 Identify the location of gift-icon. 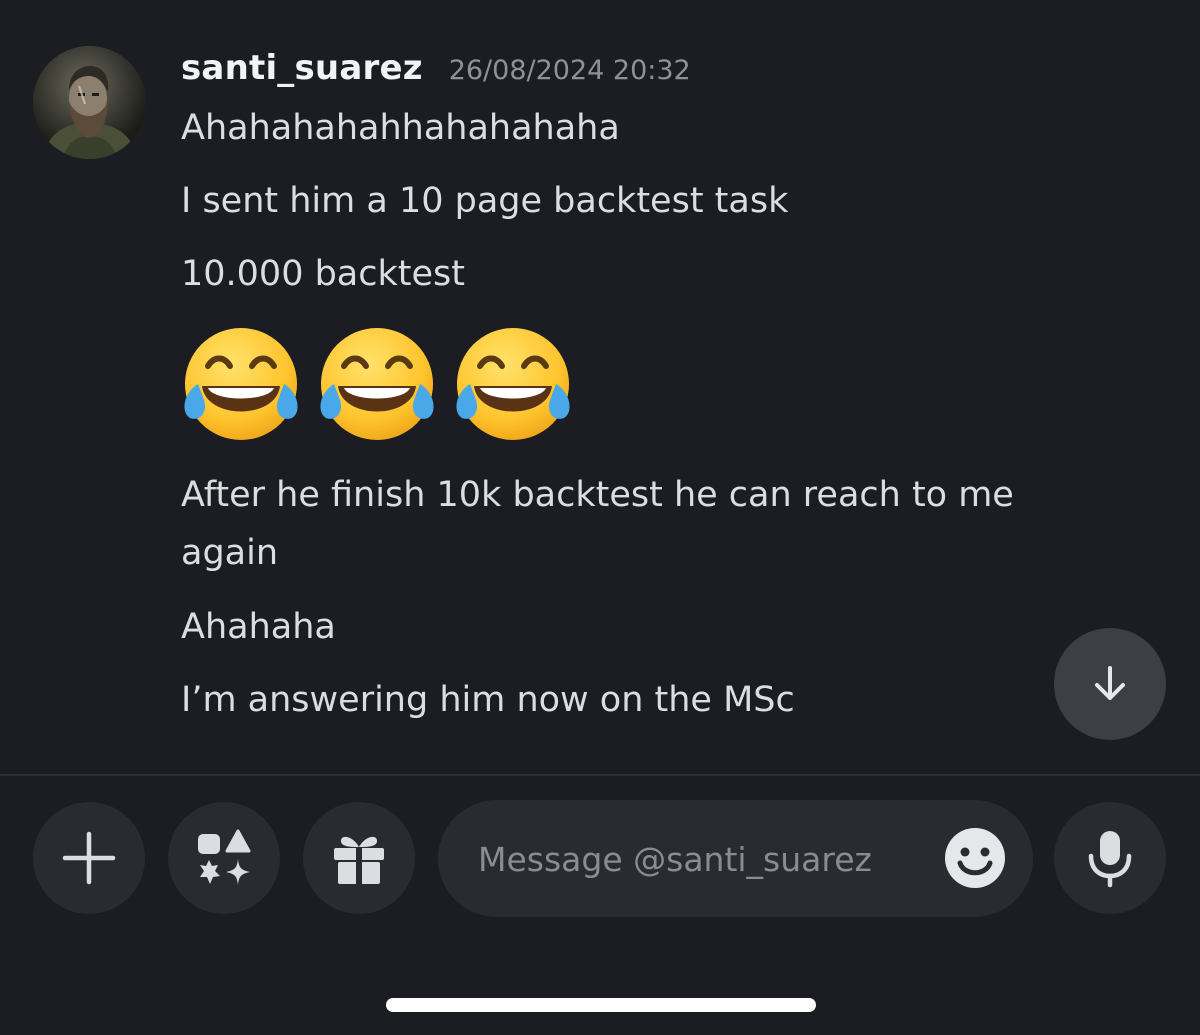
(359, 860).